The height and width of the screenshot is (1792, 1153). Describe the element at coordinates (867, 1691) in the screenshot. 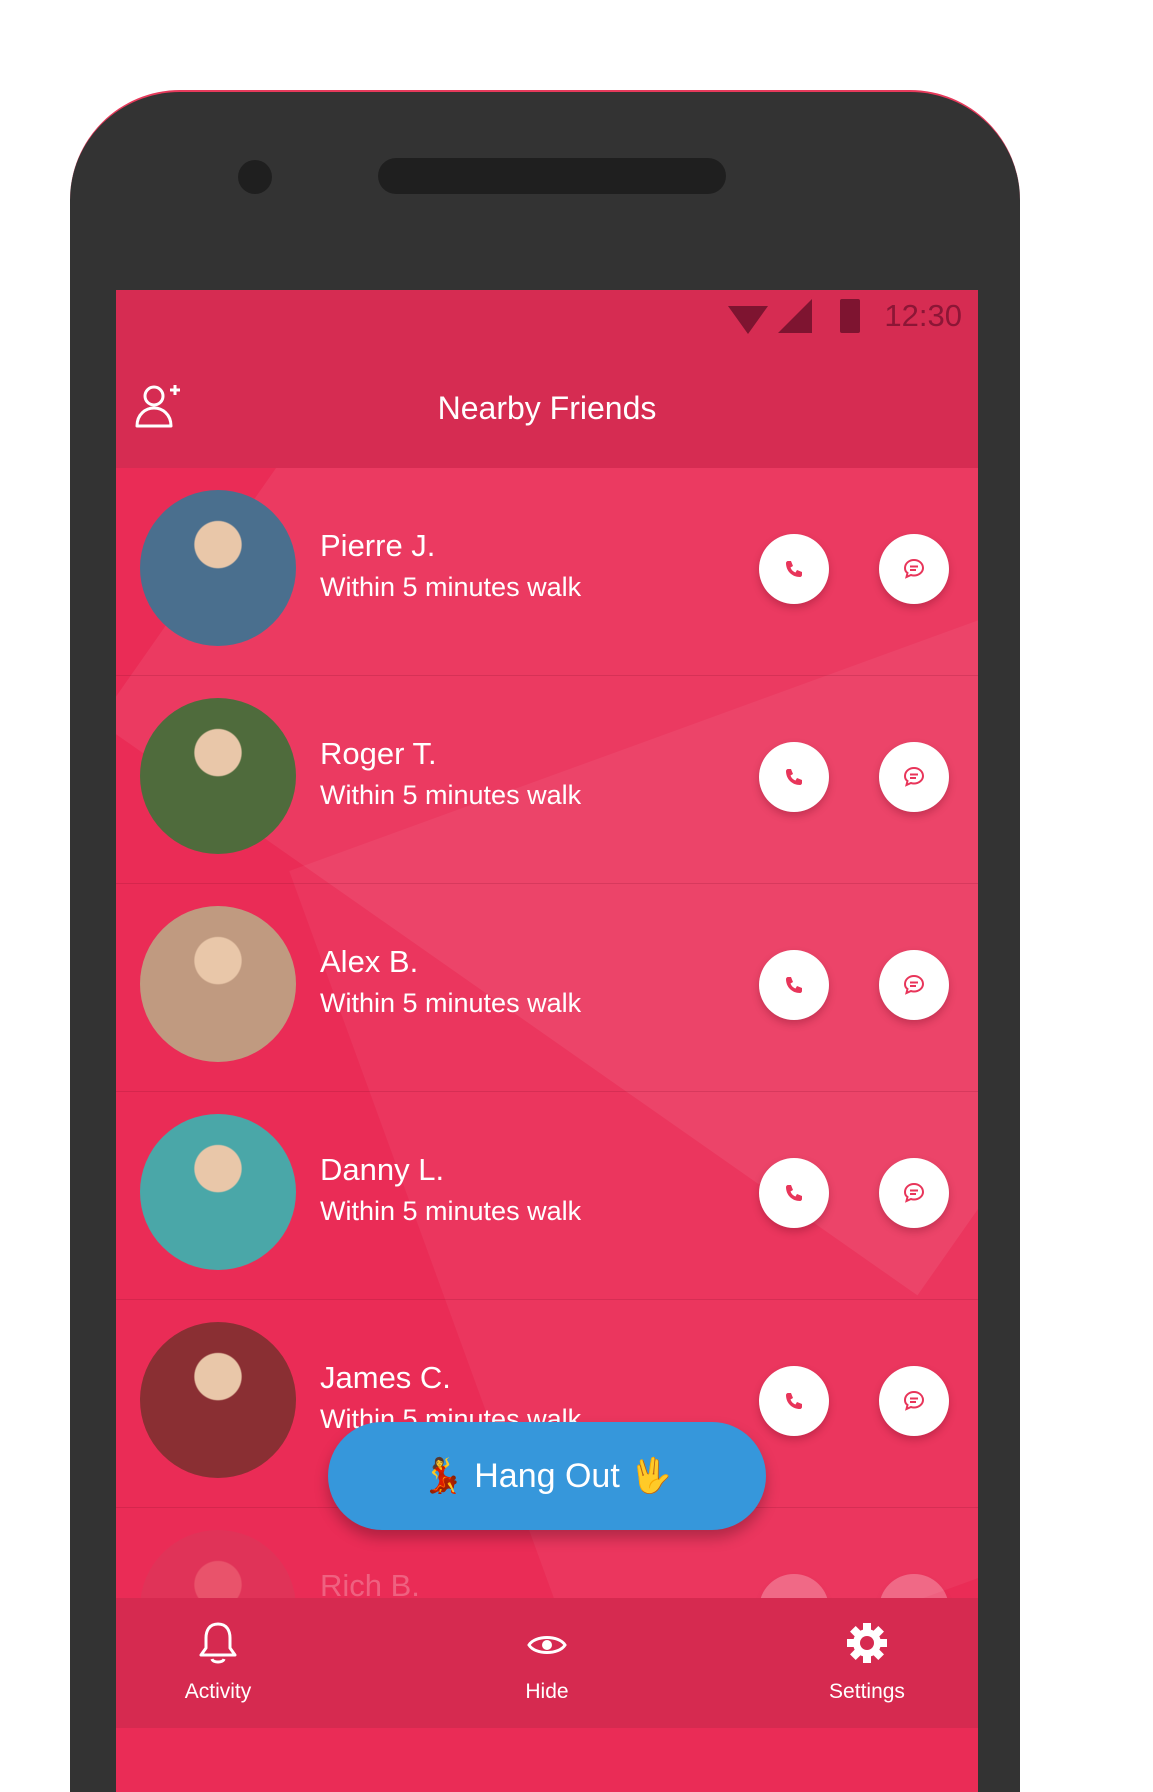

I see `nav-label-settings: Settings` at that location.